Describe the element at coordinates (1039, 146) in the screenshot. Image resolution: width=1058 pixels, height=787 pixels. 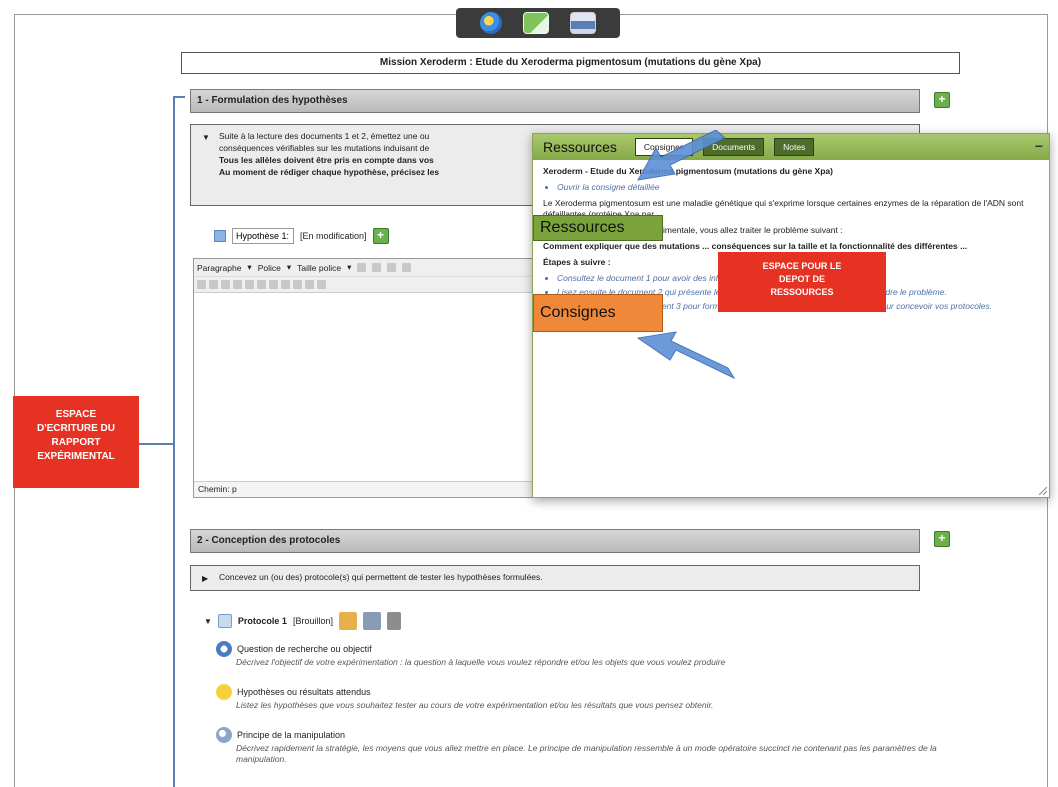
I see `minimize-icon: −` at that location.